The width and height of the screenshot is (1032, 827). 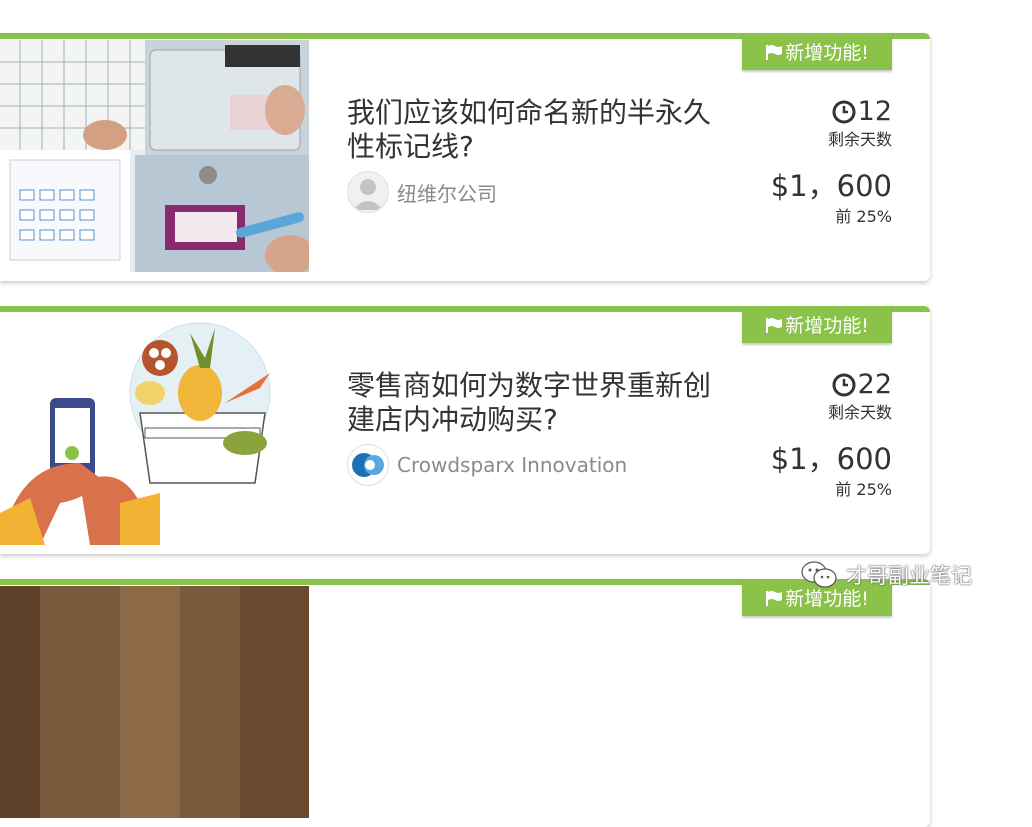 I want to click on challenge-title: 我们应该如何命名新的半永久性标记线?, so click(x=537, y=130).